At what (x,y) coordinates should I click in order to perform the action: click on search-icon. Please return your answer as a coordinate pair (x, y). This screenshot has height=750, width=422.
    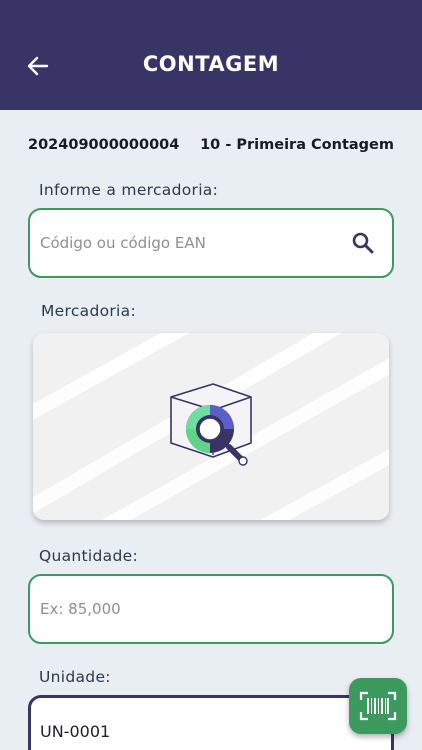
    Looking at the image, I should click on (363, 243).